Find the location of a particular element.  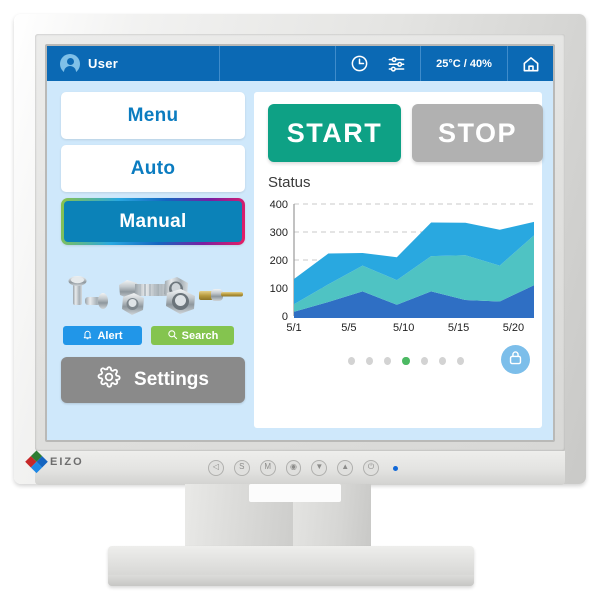

status-chart-title: Status is located at coordinates (289, 182).